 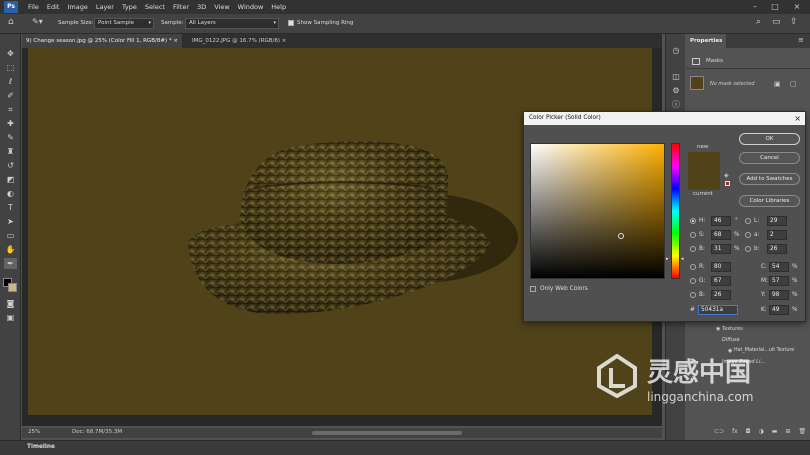 What do you see at coordinates (41, 447) in the screenshot?
I see `timeline-tab: Timeline` at bounding box center [41, 447].